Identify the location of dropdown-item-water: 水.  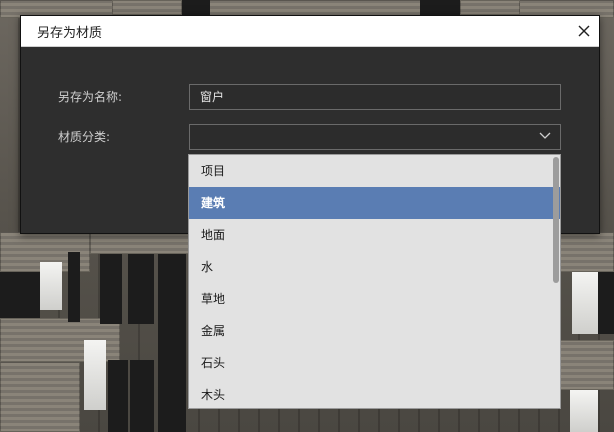
(374, 267).